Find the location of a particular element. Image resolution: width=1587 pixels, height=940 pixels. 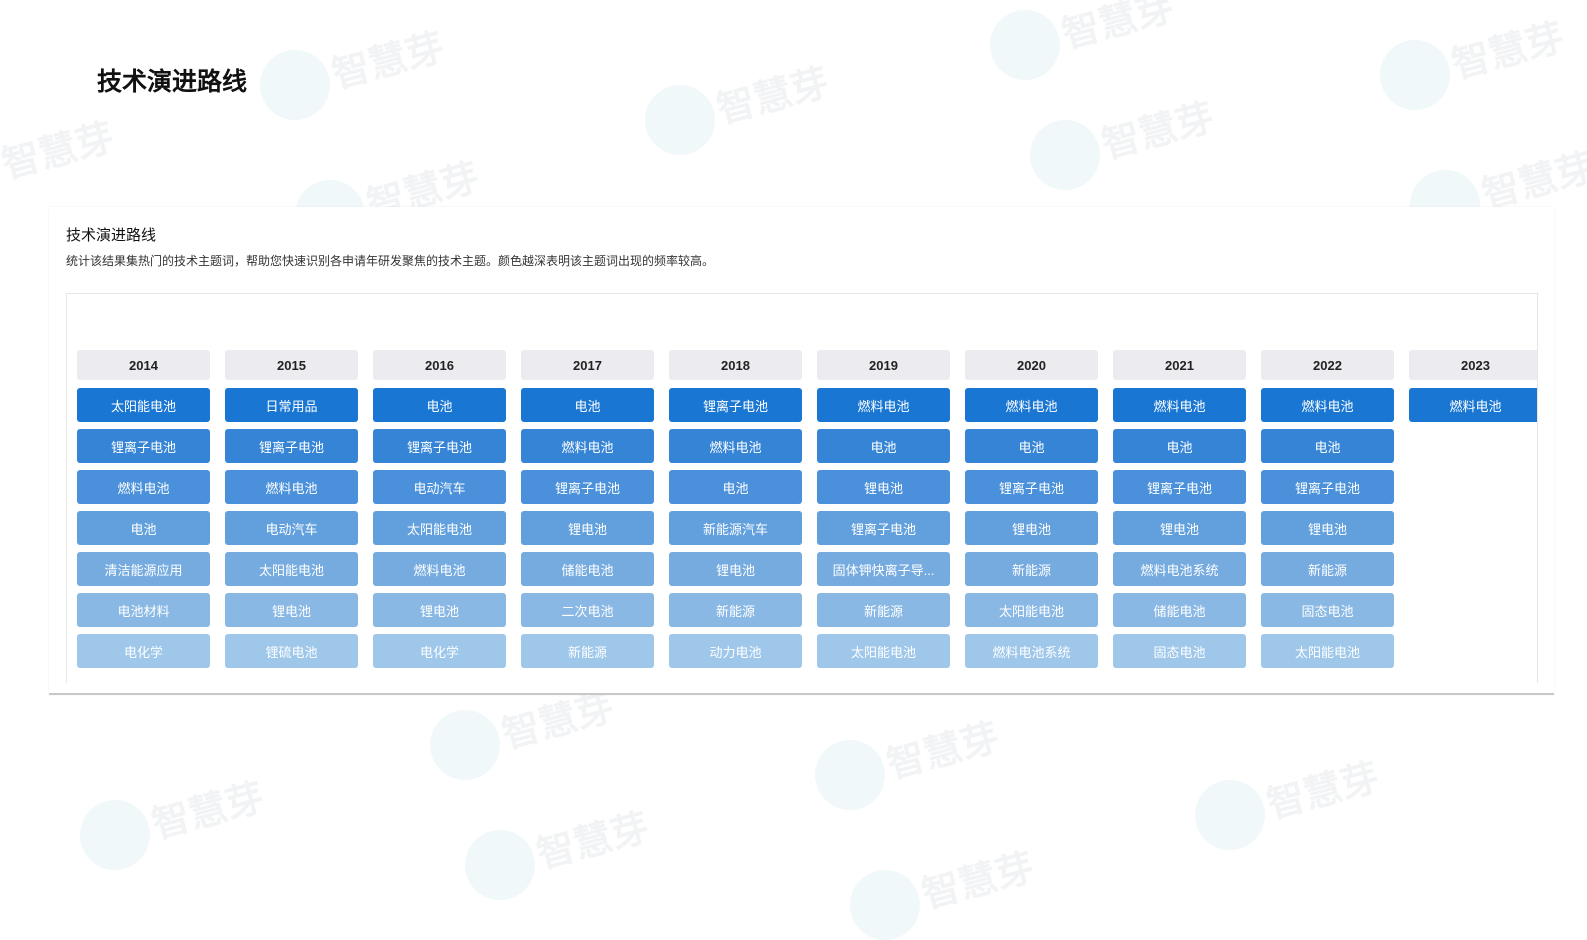

year-column-2015: 2015 日常用品锂离子电池燃料电池电动汽车太阳能电池锂电池锂硫电池 is located at coordinates (291, 512).